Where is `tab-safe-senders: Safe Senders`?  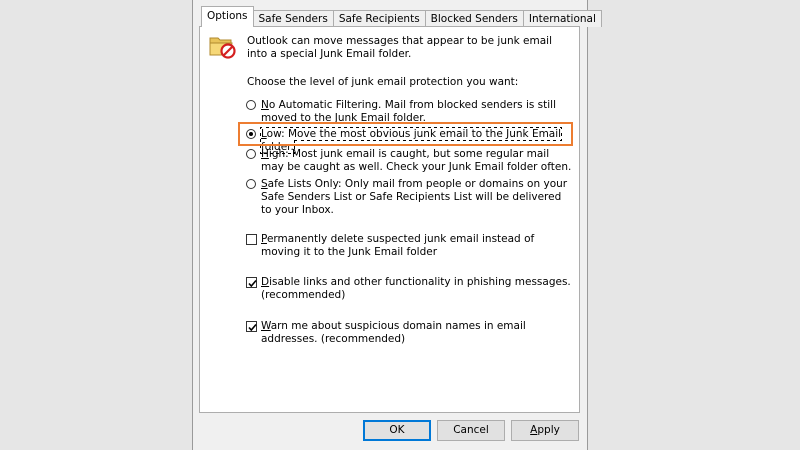 tab-safe-senders: Safe Senders is located at coordinates (293, 18).